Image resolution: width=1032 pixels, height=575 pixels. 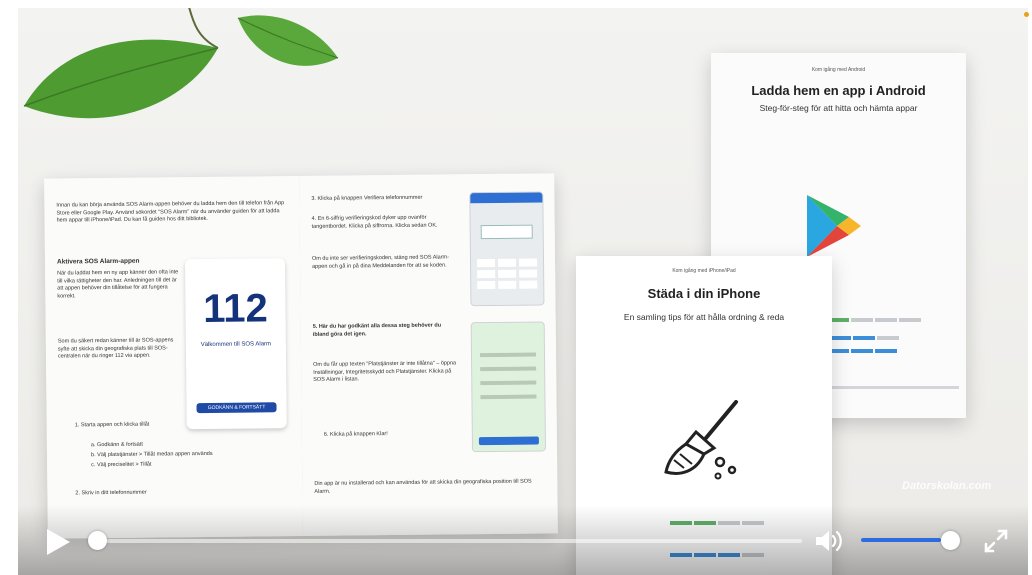 I want to click on seek-handle, so click(x=97, y=540).